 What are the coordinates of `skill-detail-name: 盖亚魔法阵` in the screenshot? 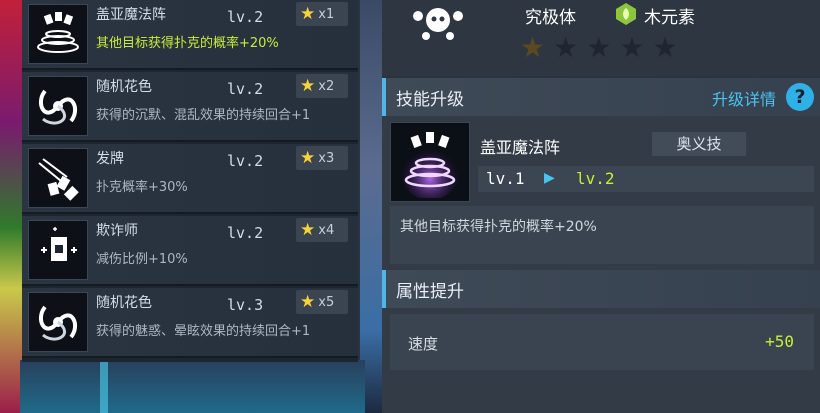 It's located at (520, 147).